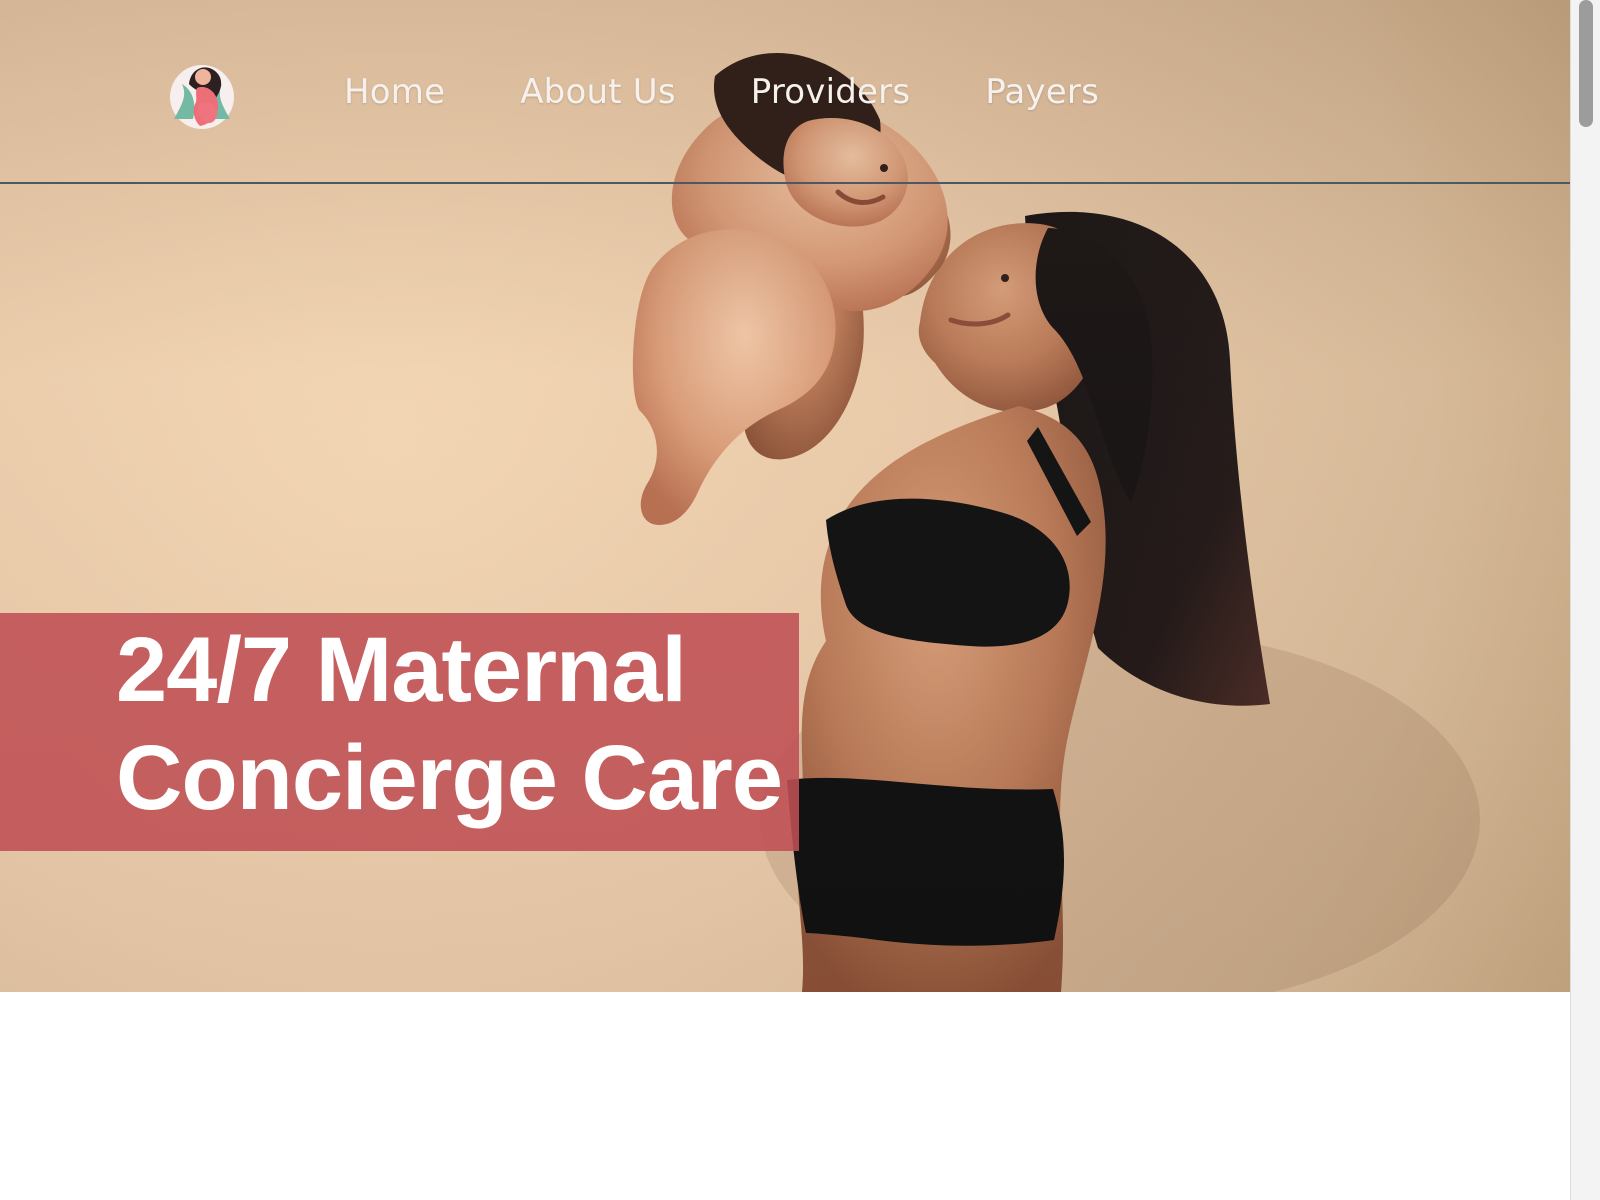 Image resolution: width=1600 pixels, height=1200 pixels. I want to click on main-navigation: Home About Us Providers Payers, so click(721, 92).